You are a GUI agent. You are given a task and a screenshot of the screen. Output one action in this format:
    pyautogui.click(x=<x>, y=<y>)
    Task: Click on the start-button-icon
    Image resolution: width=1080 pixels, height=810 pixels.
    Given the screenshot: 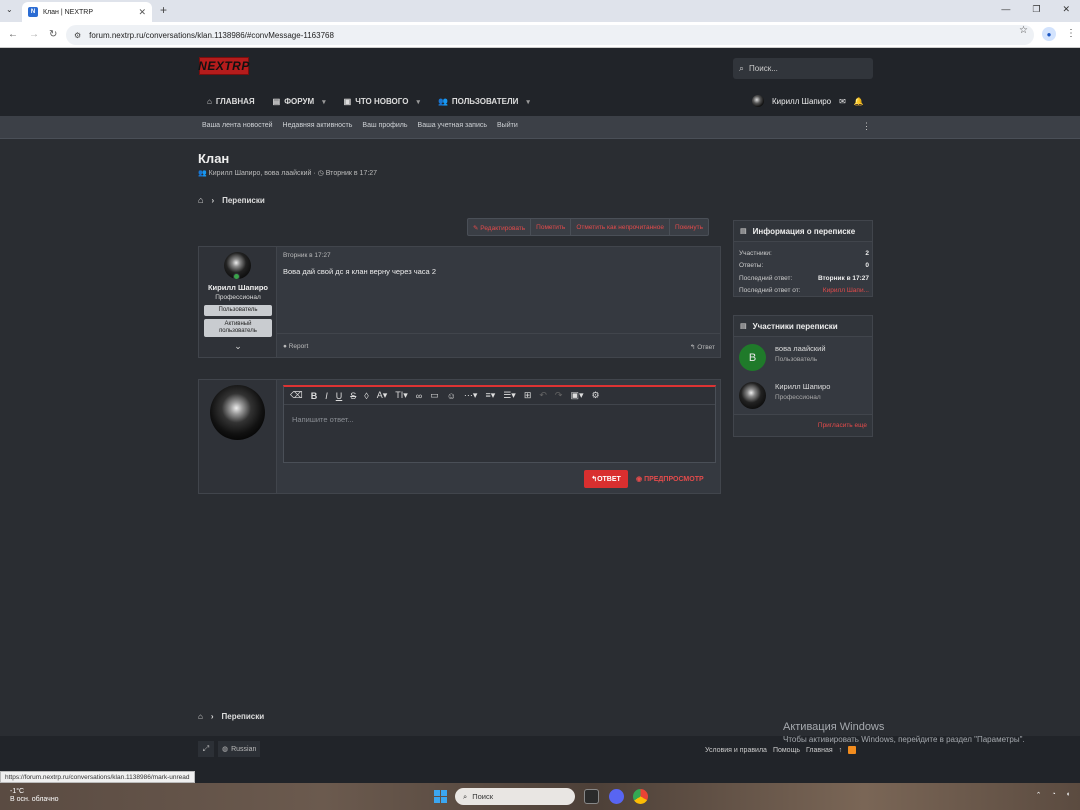 What is the action you would take?
    pyautogui.click(x=440, y=796)
    